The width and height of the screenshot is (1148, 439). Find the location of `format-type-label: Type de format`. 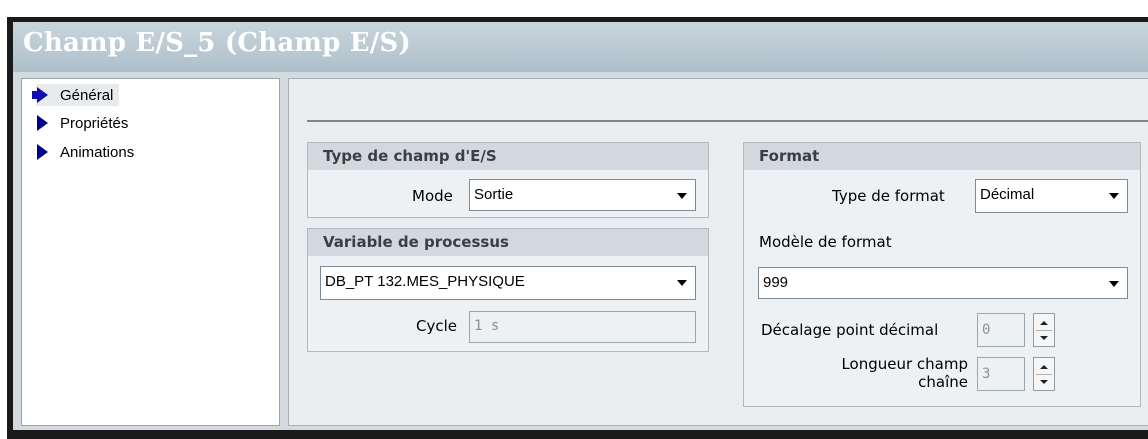

format-type-label: Type de format is located at coordinates (888, 196).